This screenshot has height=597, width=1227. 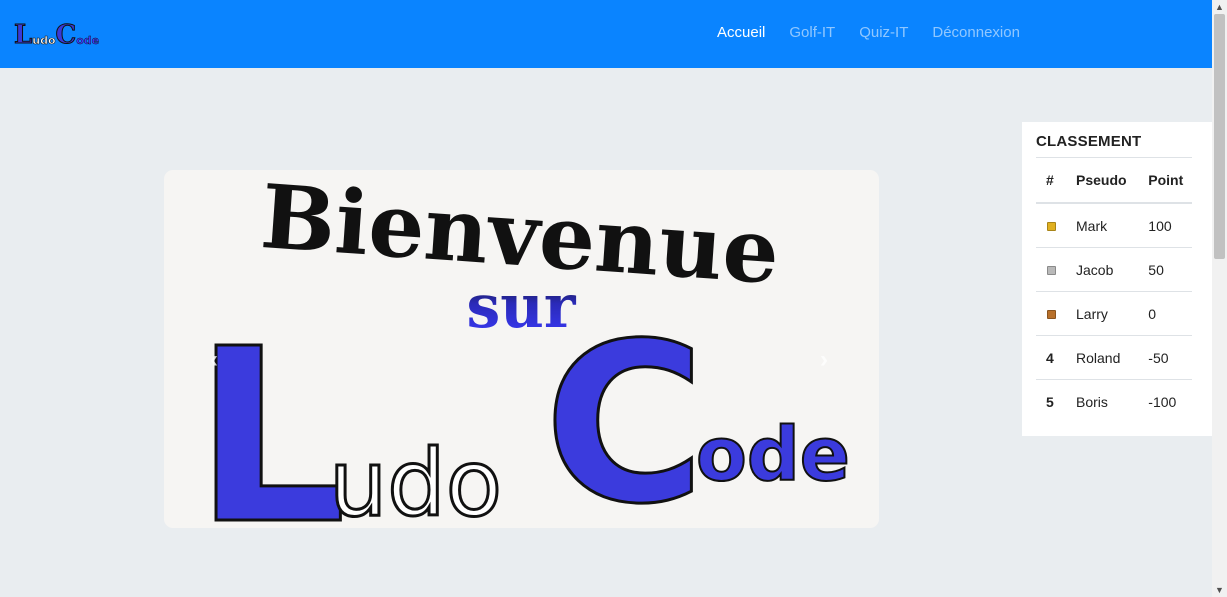 I want to click on nav-quiz-it: Quiz-IT, so click(x=883, y=33).